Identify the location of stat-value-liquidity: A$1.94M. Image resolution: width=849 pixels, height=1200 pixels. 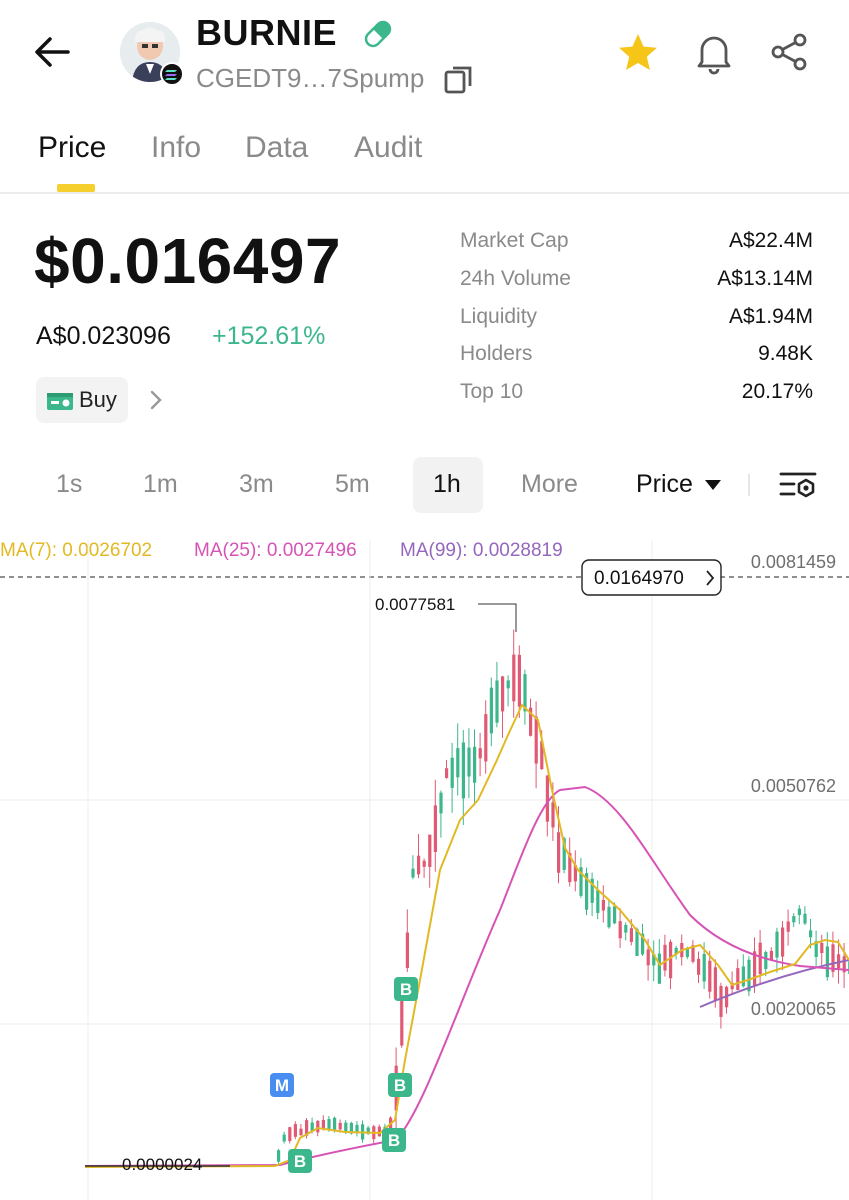
(770, 316).